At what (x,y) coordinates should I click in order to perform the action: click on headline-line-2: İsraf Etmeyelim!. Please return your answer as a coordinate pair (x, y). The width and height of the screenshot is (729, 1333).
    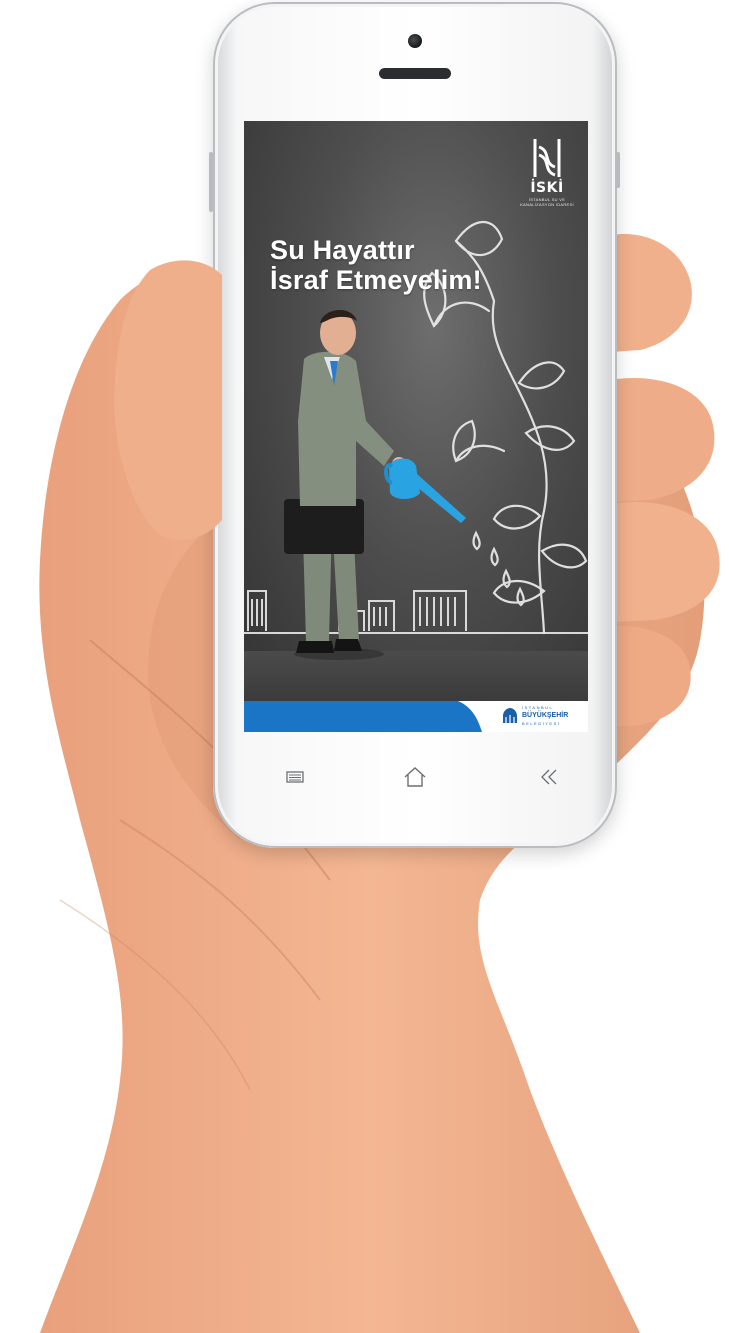
    Looking at the image, I should click on (376, 280).